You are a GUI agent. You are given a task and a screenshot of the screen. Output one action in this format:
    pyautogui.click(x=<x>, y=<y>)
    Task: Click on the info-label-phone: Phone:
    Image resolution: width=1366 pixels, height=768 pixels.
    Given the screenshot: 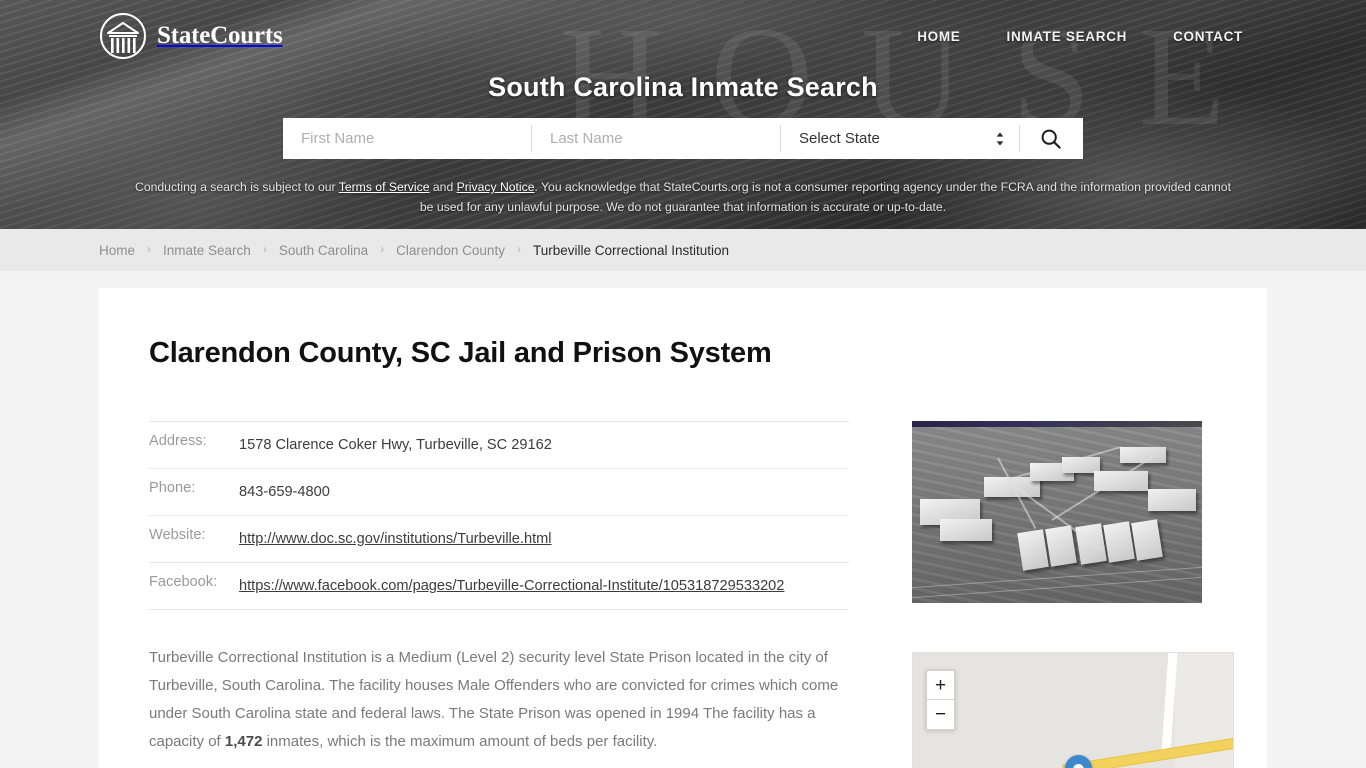 What is the action you would take?
    pyautogui.click(x=172, y=488)
    